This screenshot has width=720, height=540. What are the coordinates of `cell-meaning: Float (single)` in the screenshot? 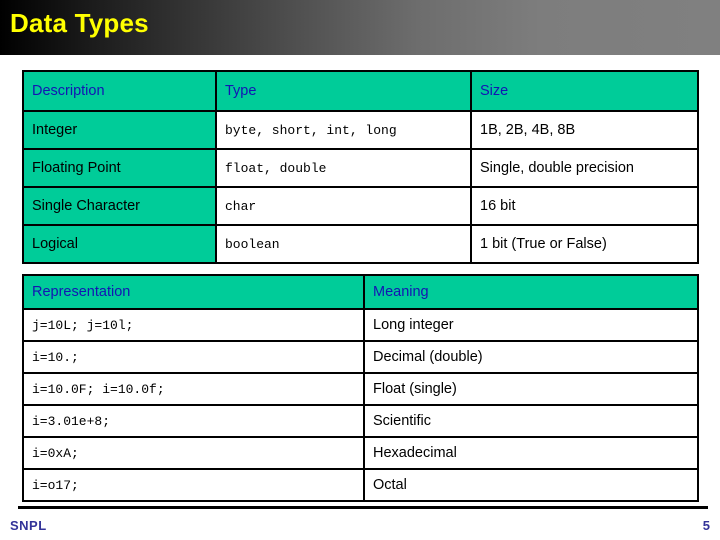 It's located at (531, 389).